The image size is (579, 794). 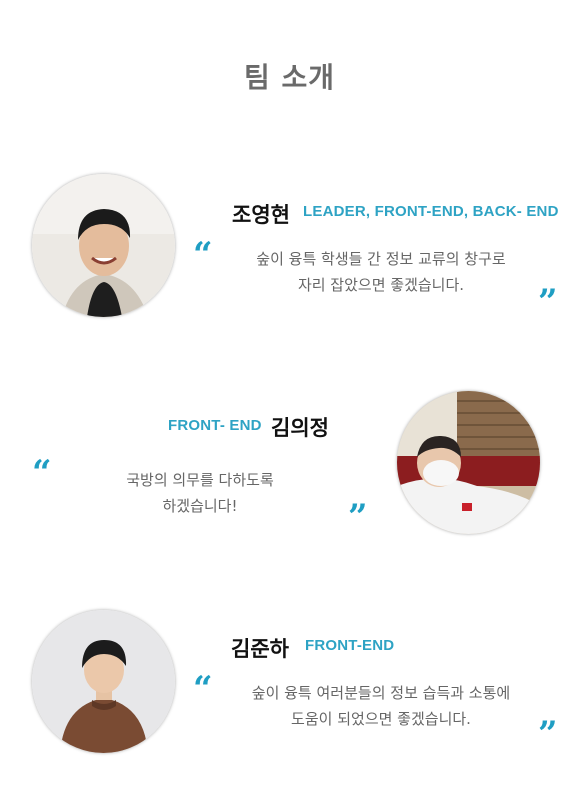 What do you see at coordinates (261, 215) in the screenshot?
I see `member-name: 조영현` at bounding box center [261, 215].